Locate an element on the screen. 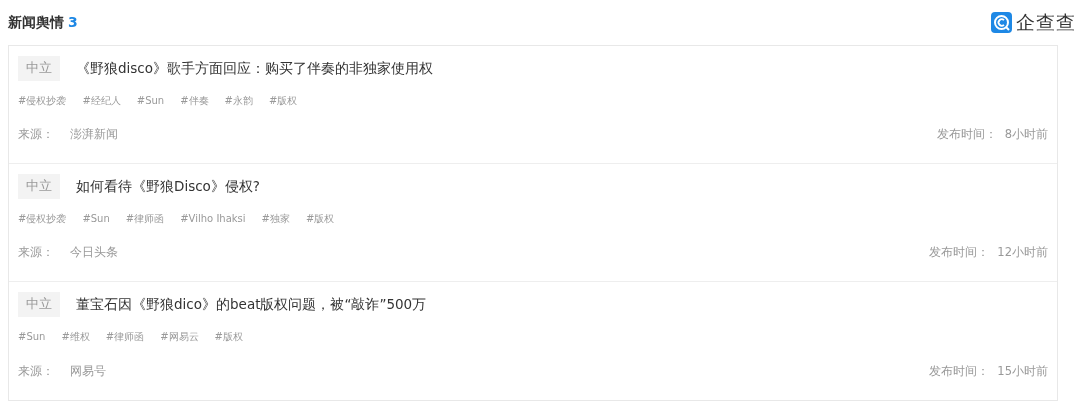  topic-tag-link: #网易云 is located at coordinates (179, 336).